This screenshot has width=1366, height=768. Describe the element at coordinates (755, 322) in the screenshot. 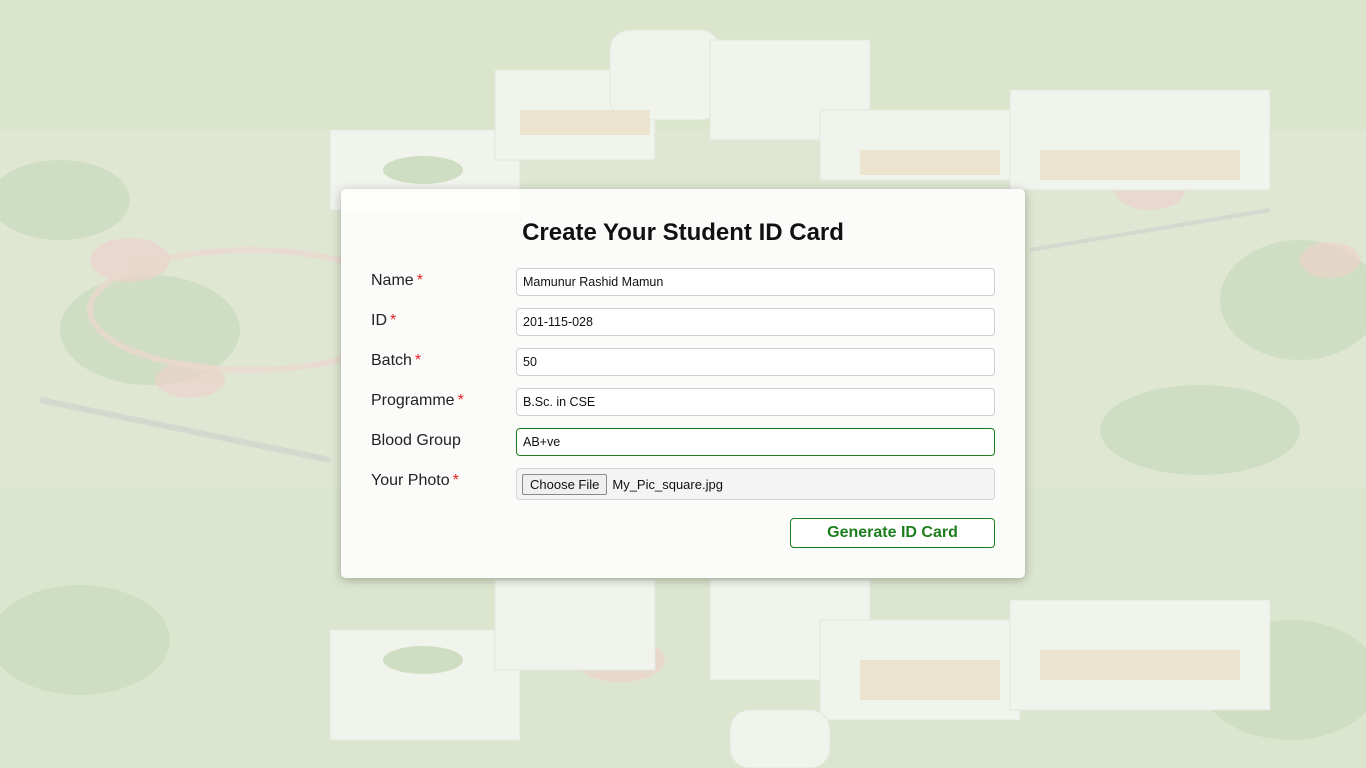

I see `id-input` at that location.